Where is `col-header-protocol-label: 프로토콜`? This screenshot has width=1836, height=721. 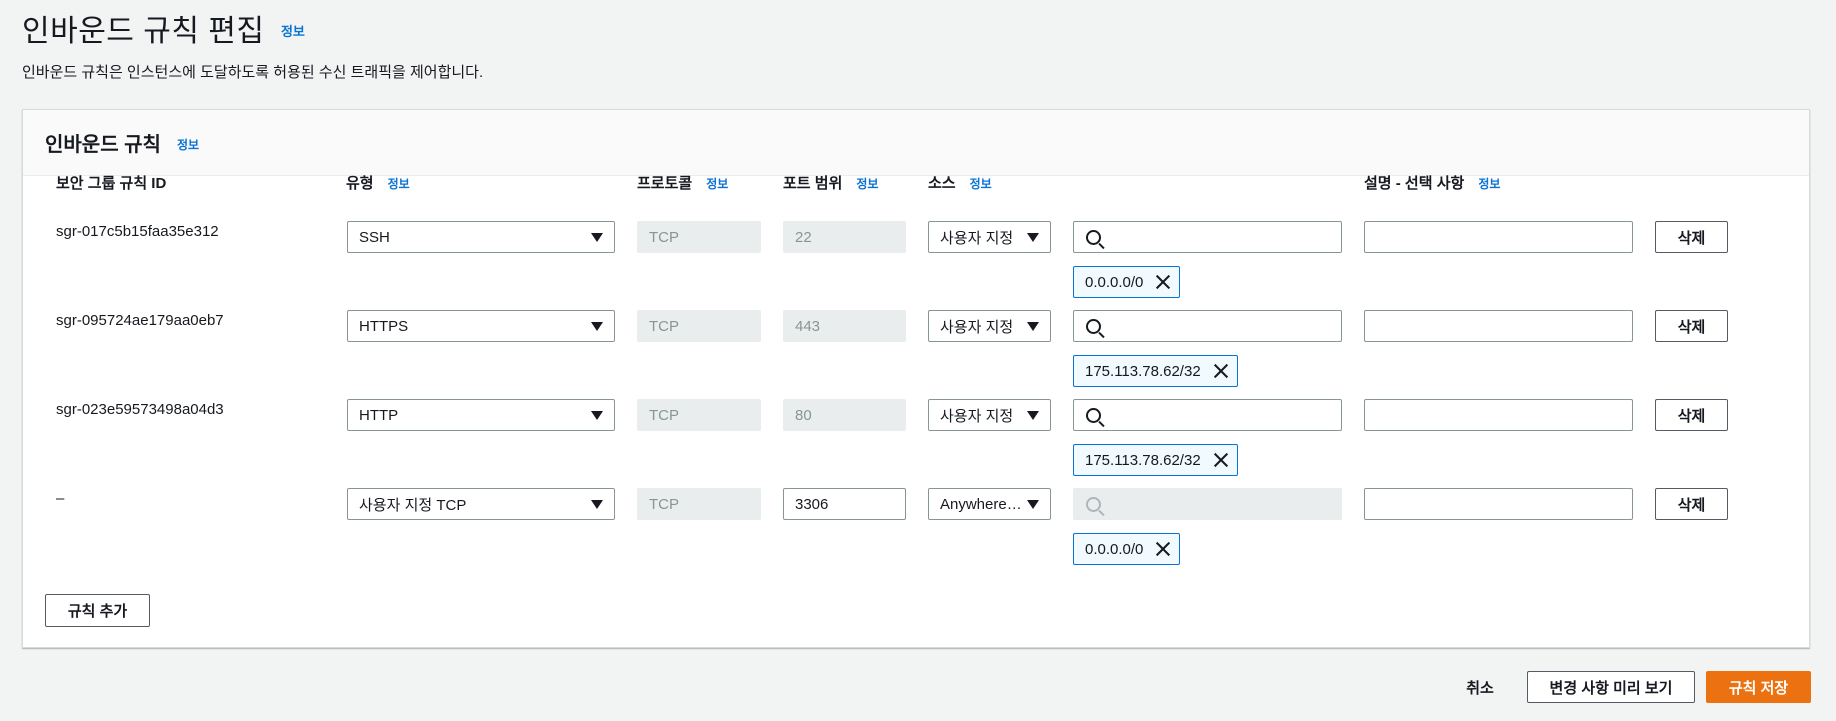 col-header-protocol-label: 프로토콜 is located at coordinates (665, 183).